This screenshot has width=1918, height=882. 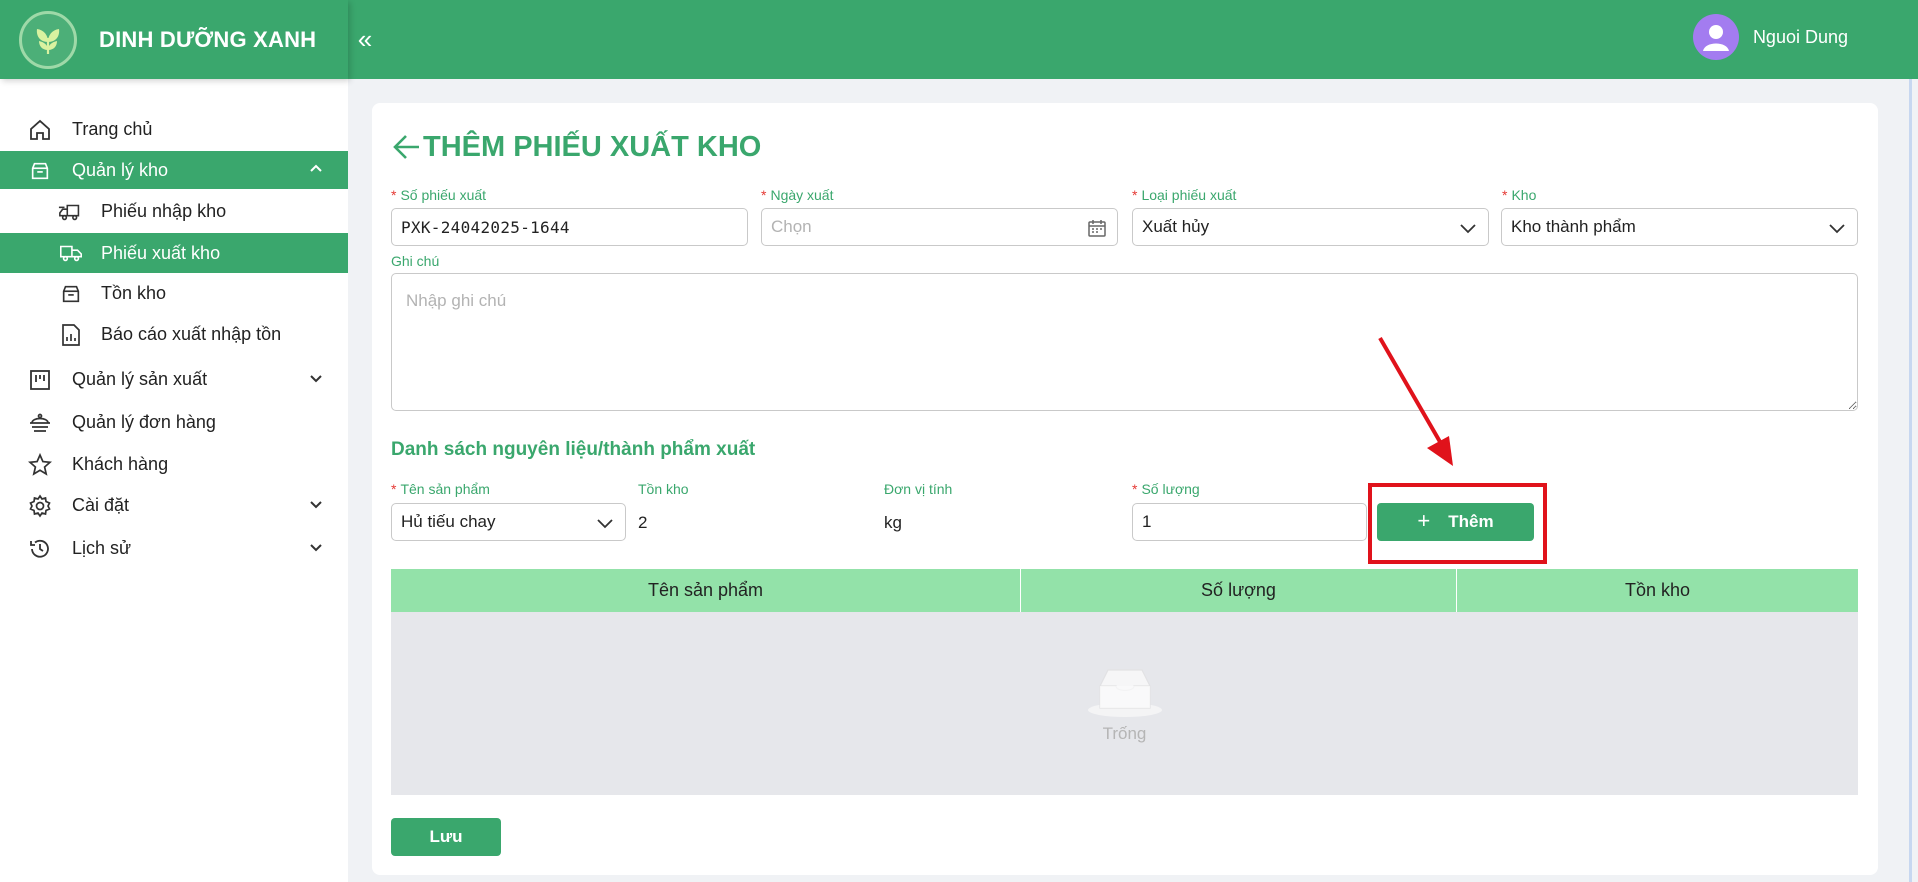 What do you see at coordinates (643, 522) in the screenshot?
I see `stock-value: 2` at bounding box center [643, 522].